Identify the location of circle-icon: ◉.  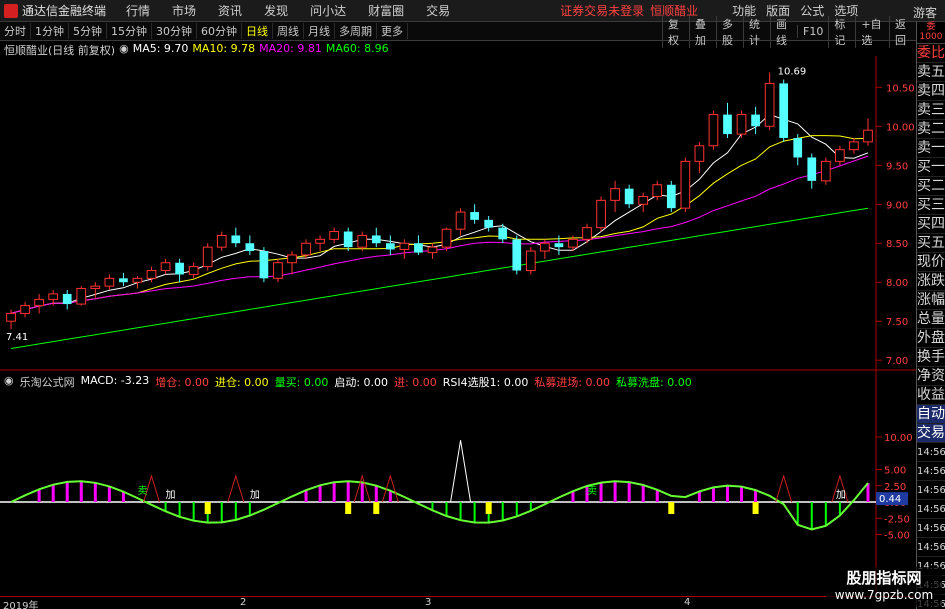
(124, 49).